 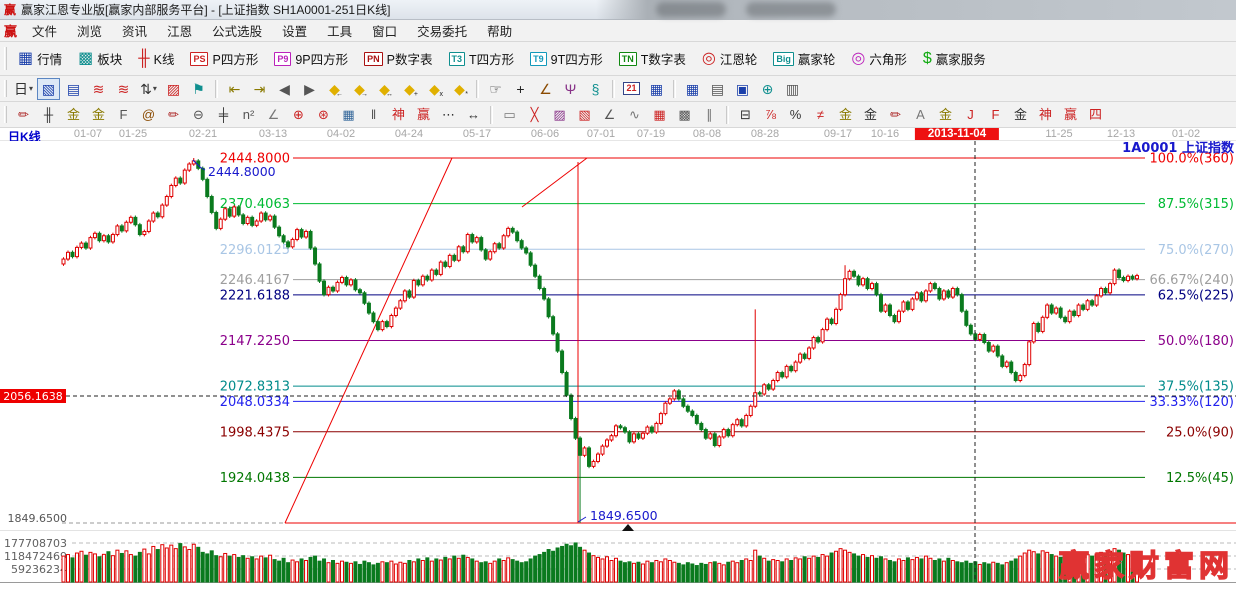 What do you see at coordinates (1121, 134) in the screenshot?
I see `date-tick-12-13: 12-13` at bounding box center [1121, 134].